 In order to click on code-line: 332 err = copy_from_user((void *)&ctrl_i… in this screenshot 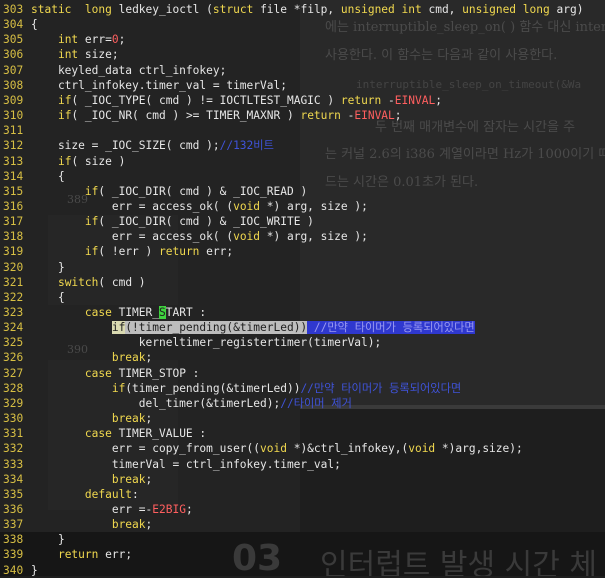, I will do `click(302, 448)`.